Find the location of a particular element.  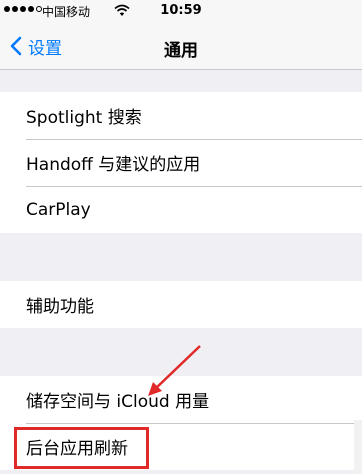

watermark is located at coordinates (358, 447).